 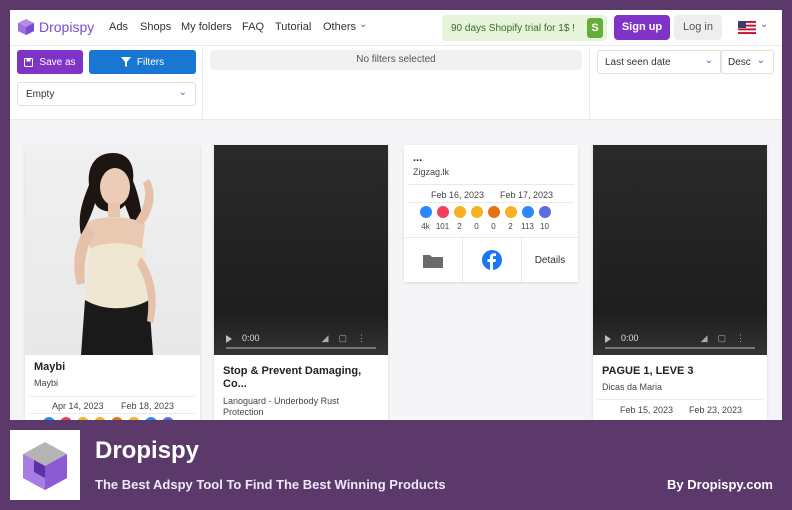 I want to click on reaction-count: 0, so click(x=476, y=226).